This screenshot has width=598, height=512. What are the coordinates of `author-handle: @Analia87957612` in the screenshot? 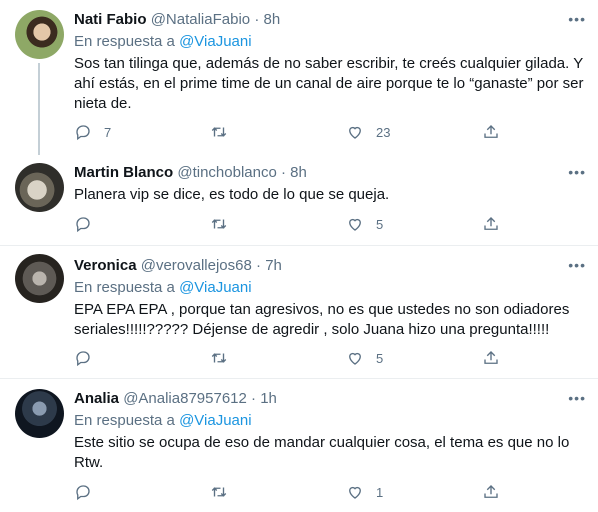 It's located at (185, 398).